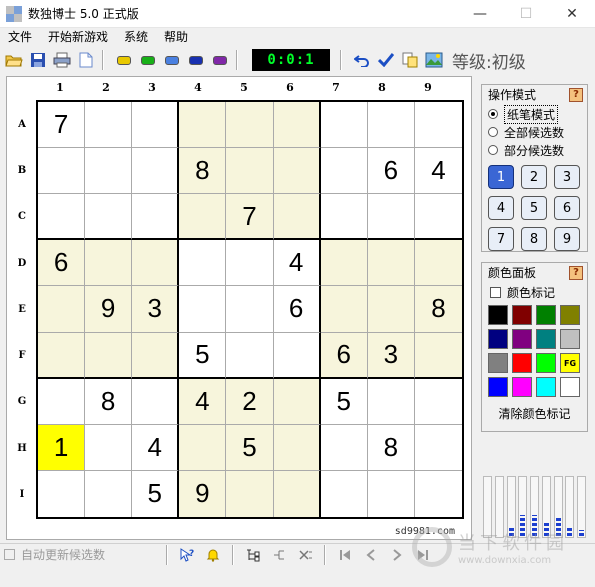 The image size is (595, 587). What do you see at coordinates (362, 60) in the screenshot?
I see `undo-icon` at bounding box center [362, 60].